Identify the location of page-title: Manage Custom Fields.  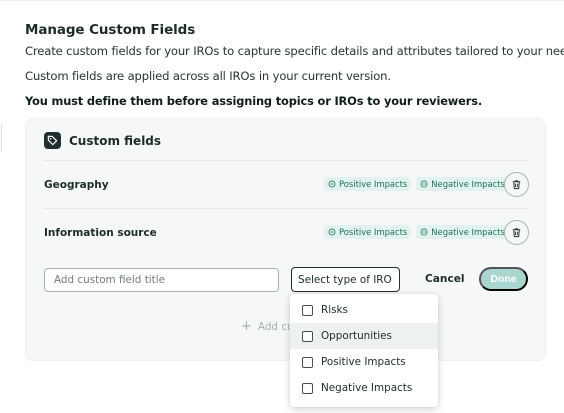
(110, 30).